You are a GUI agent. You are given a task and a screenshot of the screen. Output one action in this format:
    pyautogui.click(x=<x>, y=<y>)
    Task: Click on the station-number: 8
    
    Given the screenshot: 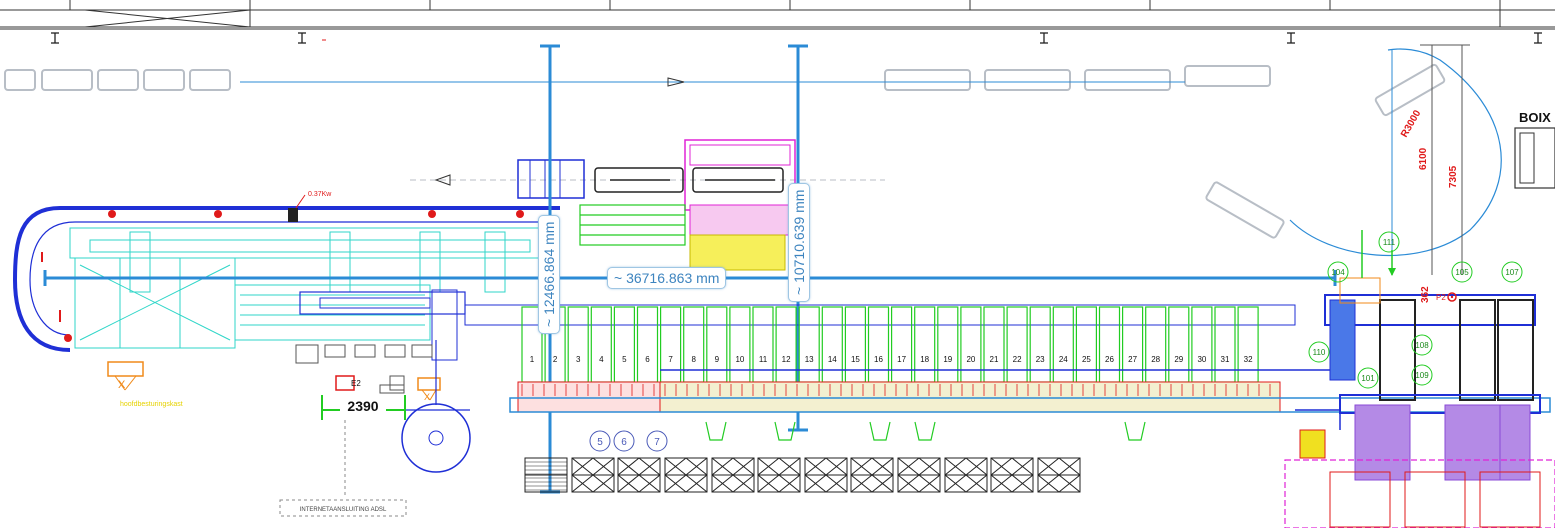 What is the action you would take?
    pyautogui.click(x=693, y=359)
    